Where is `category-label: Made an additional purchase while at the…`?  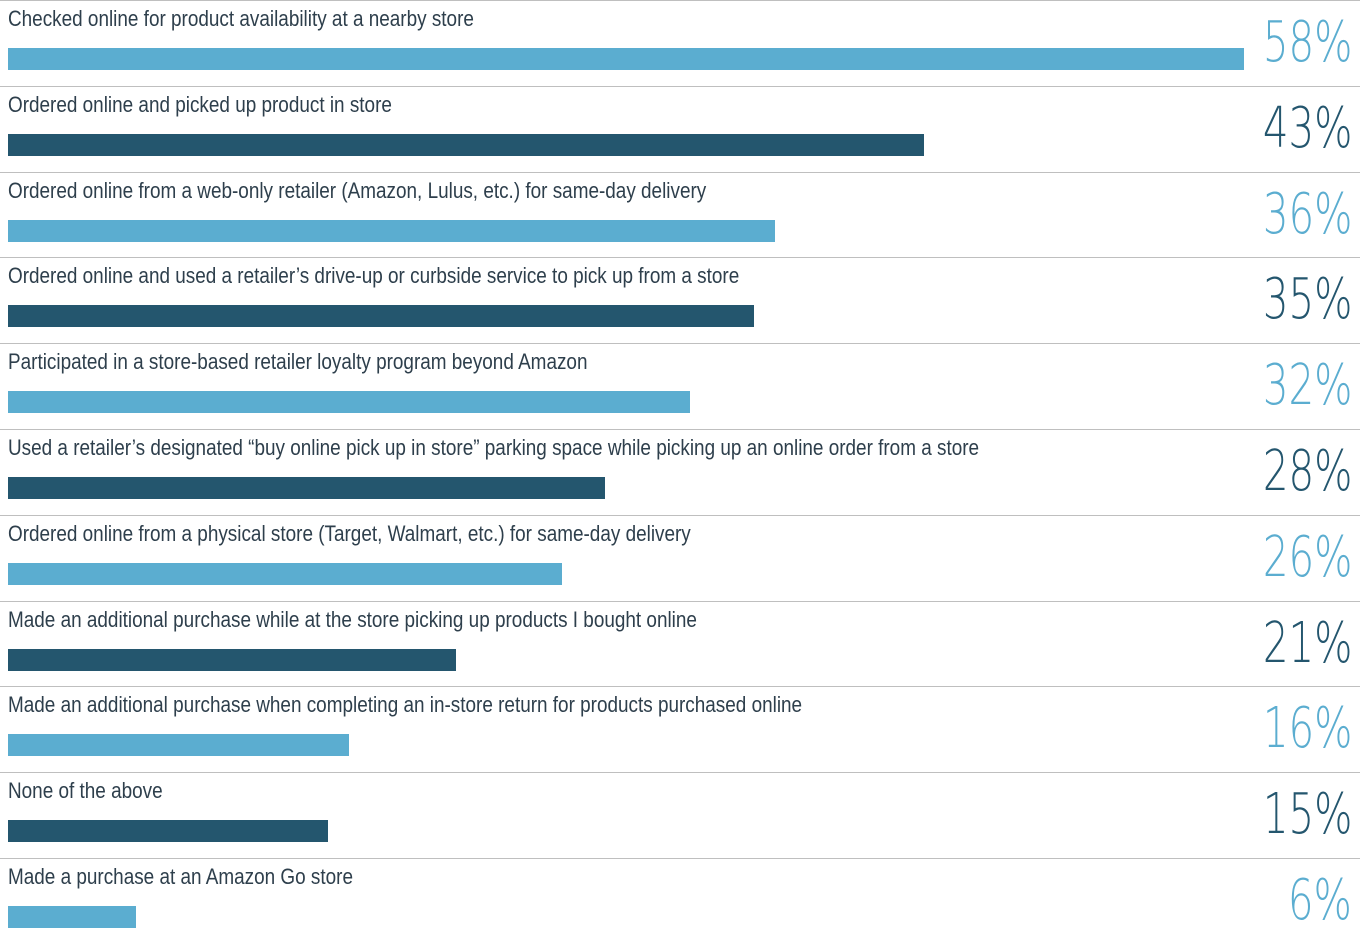
category-label: Made an additional purchase while at the… is located at coordinates (352, 619).